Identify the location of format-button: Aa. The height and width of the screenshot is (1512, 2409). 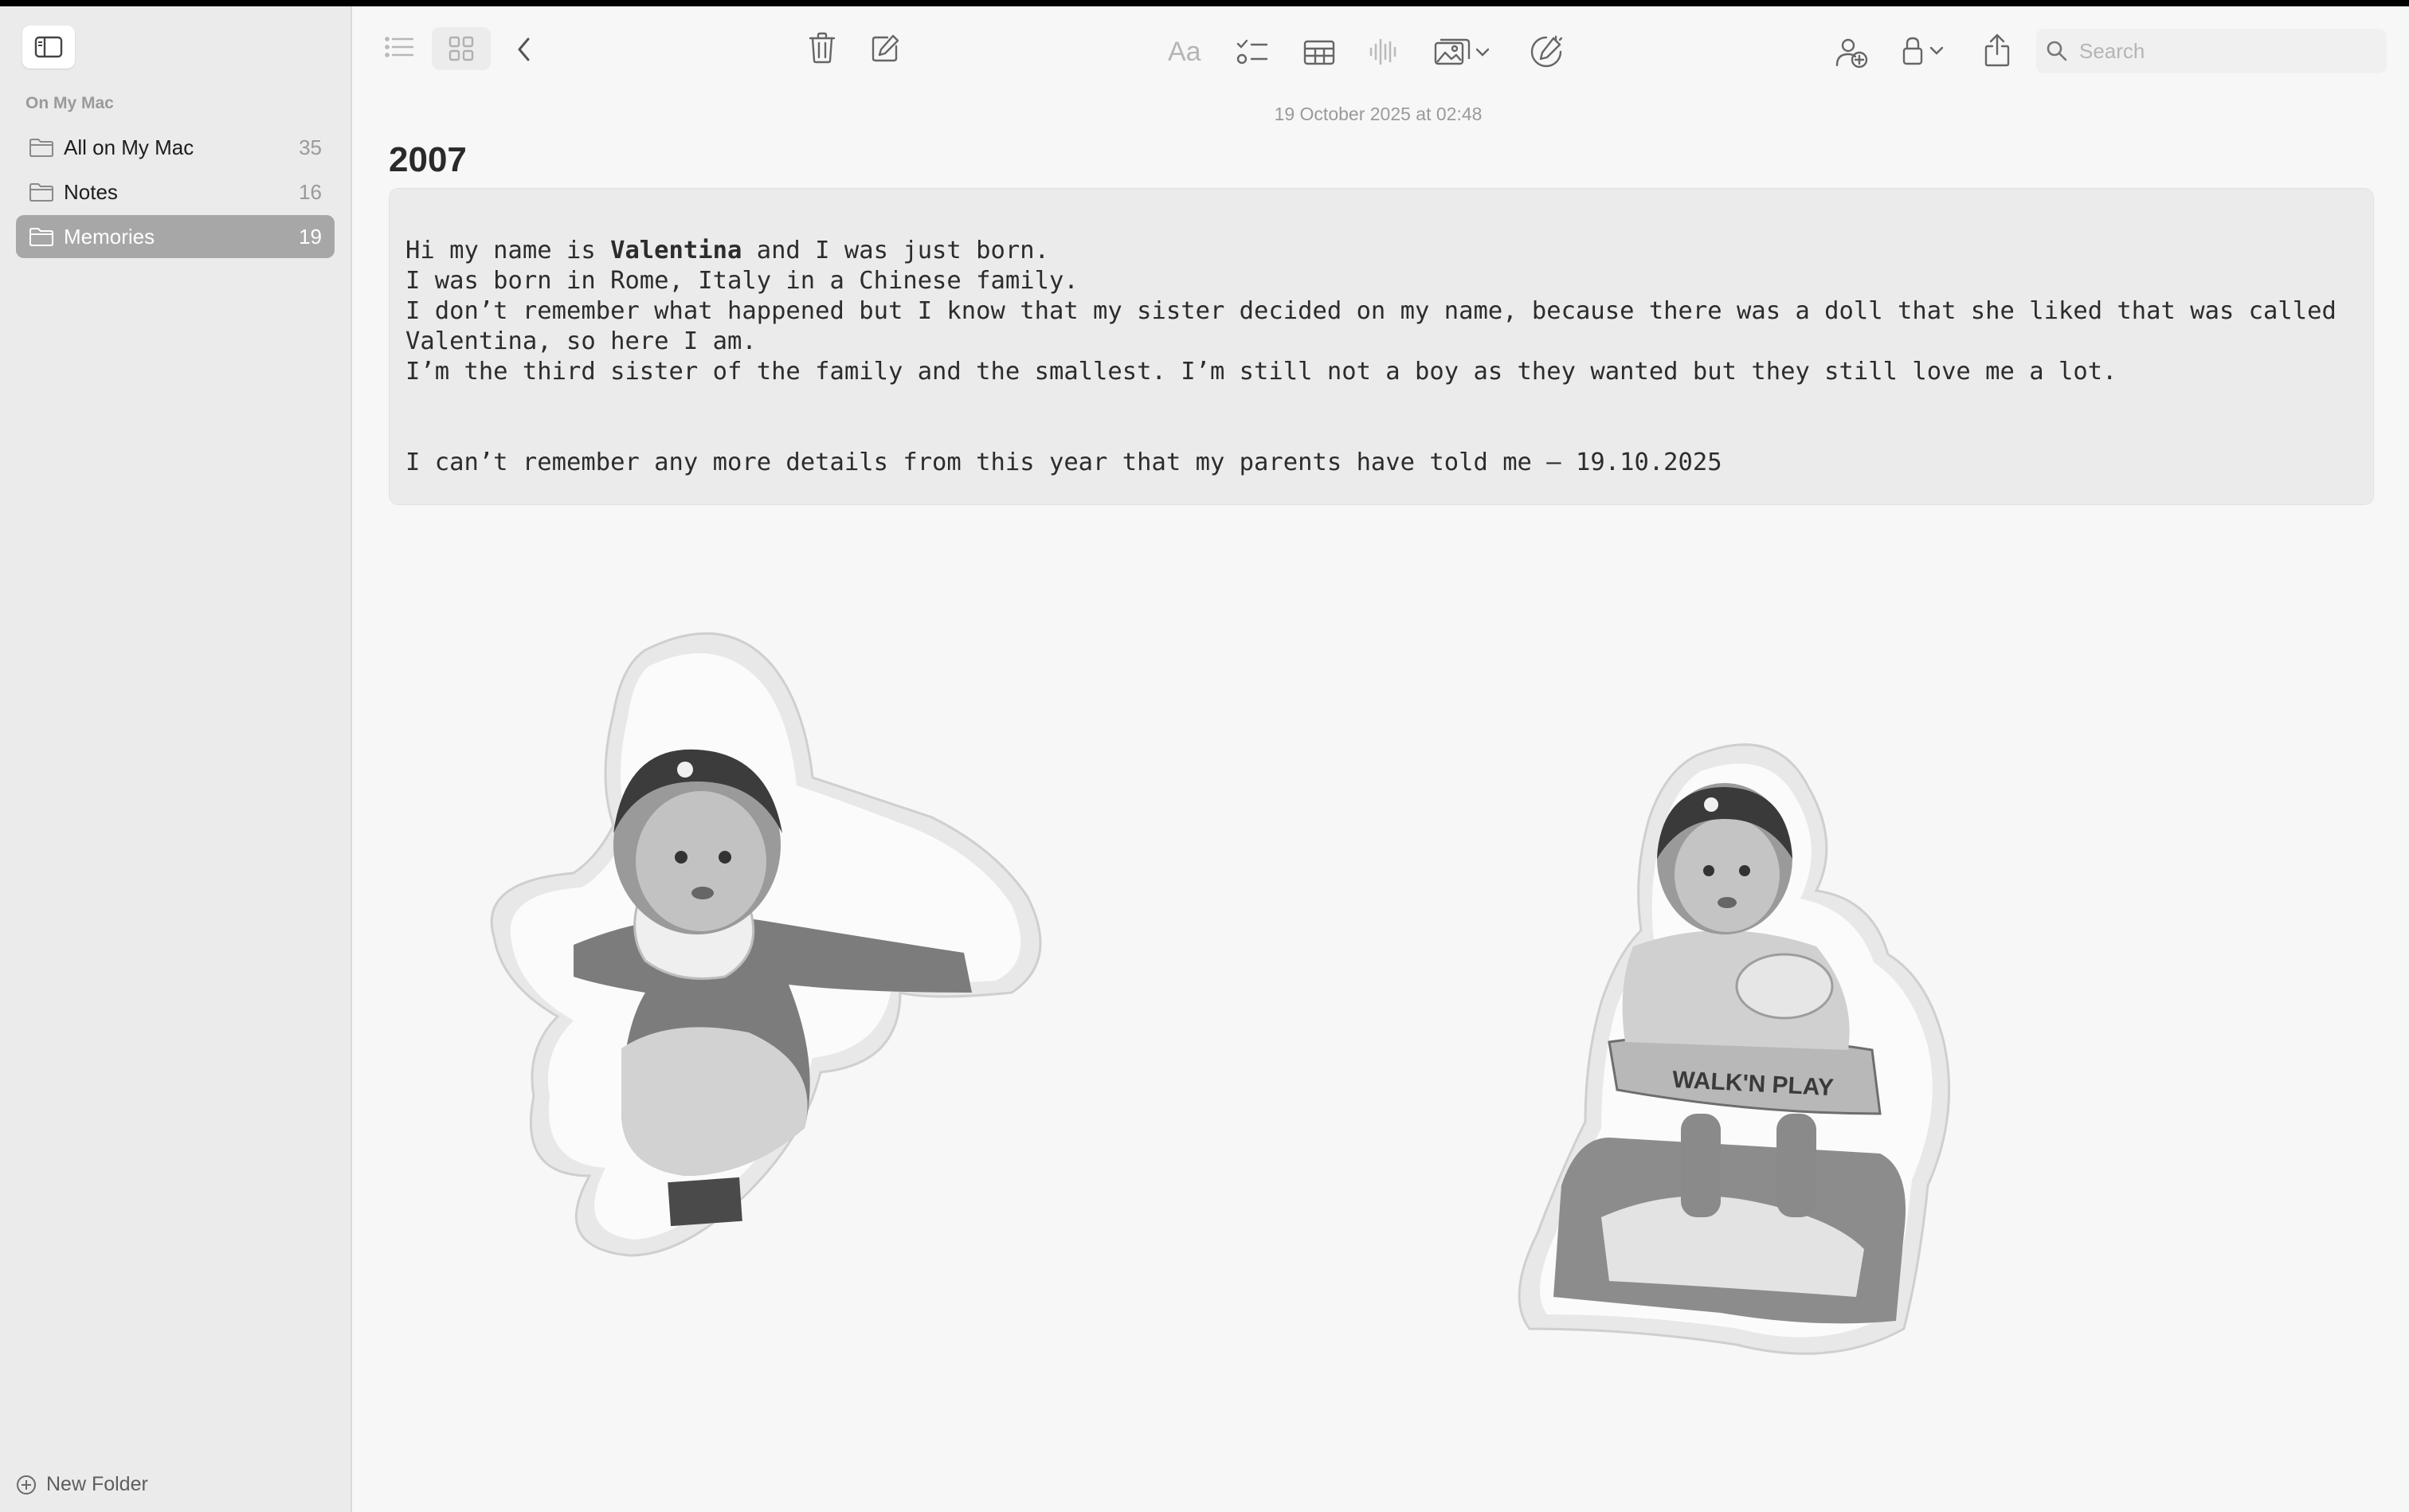
(1184, 53).